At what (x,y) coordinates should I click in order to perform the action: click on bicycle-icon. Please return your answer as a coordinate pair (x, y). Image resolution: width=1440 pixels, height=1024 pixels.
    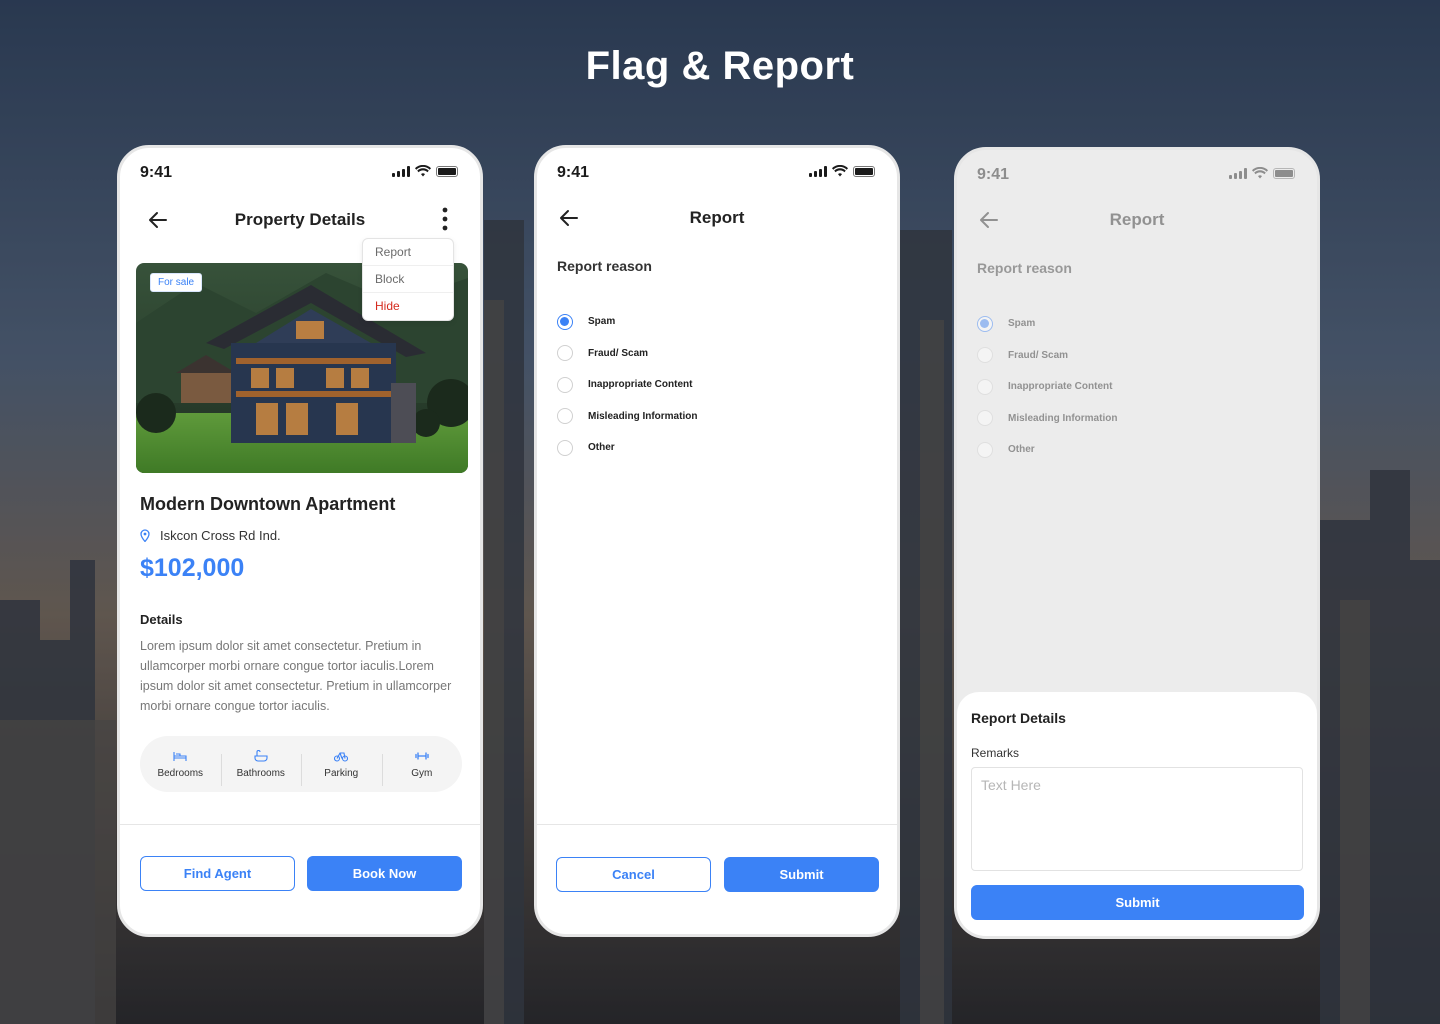
    Looking at the image, I should click on (341, 756).